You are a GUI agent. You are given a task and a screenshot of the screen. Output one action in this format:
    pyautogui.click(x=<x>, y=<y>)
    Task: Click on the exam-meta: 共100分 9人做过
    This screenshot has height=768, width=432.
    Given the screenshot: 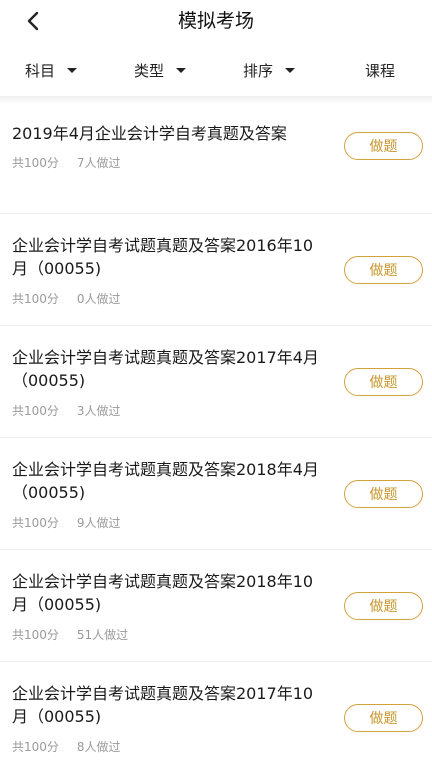 What is the action you would take?
    pyautogui.click(x=66, y=522)
    